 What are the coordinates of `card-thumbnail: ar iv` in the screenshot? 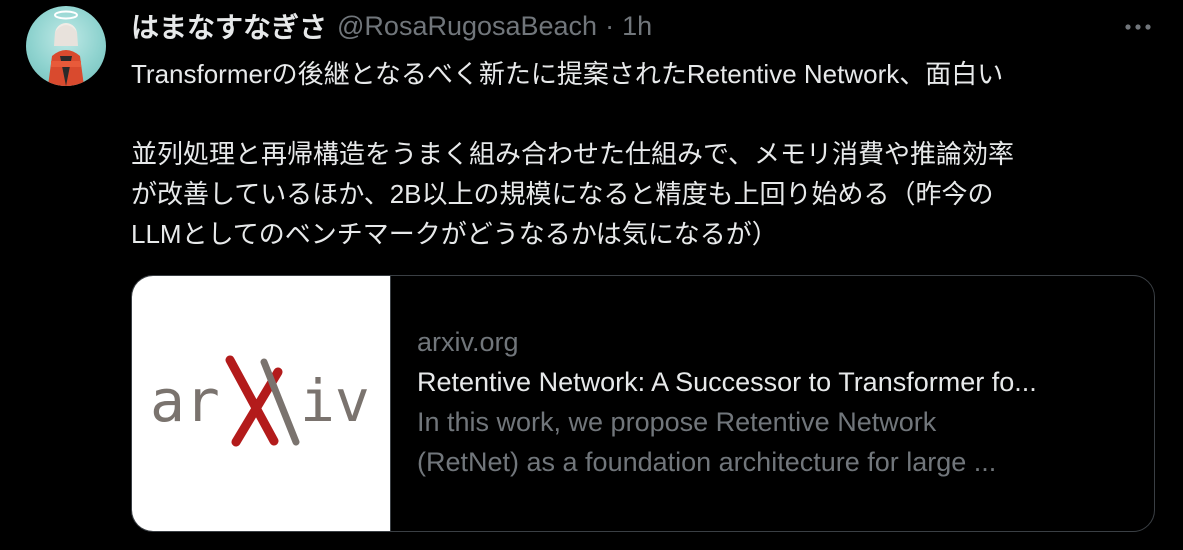 It's located at (261, 403).